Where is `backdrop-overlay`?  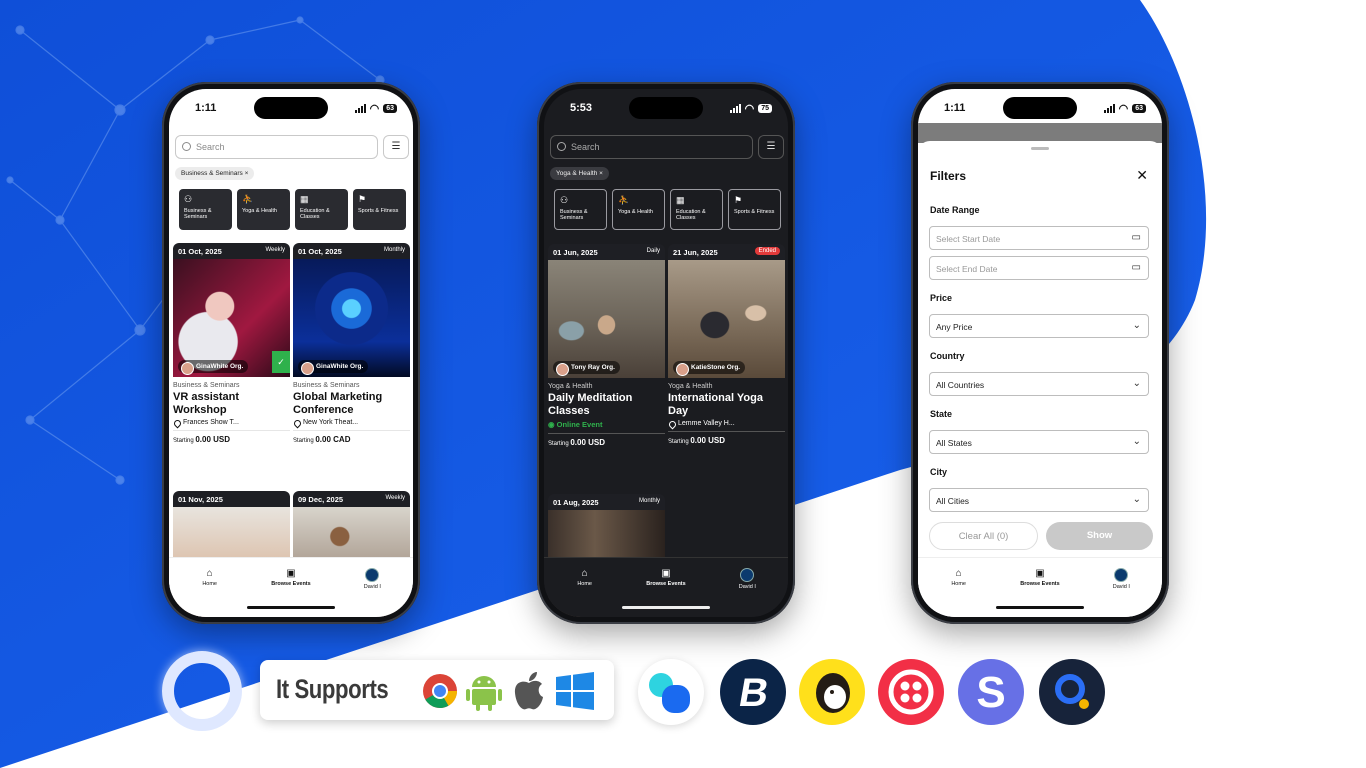
backdrop-overlay is located at coordinates (1040, 133).